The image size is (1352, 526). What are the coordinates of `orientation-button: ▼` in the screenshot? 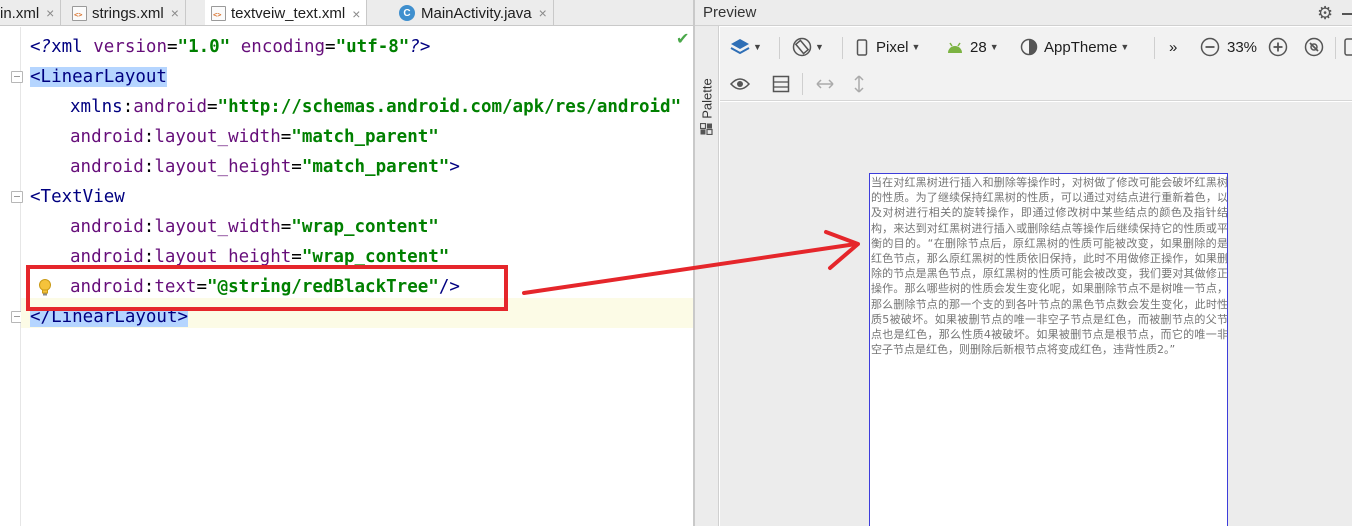 It's located at (808, 47).